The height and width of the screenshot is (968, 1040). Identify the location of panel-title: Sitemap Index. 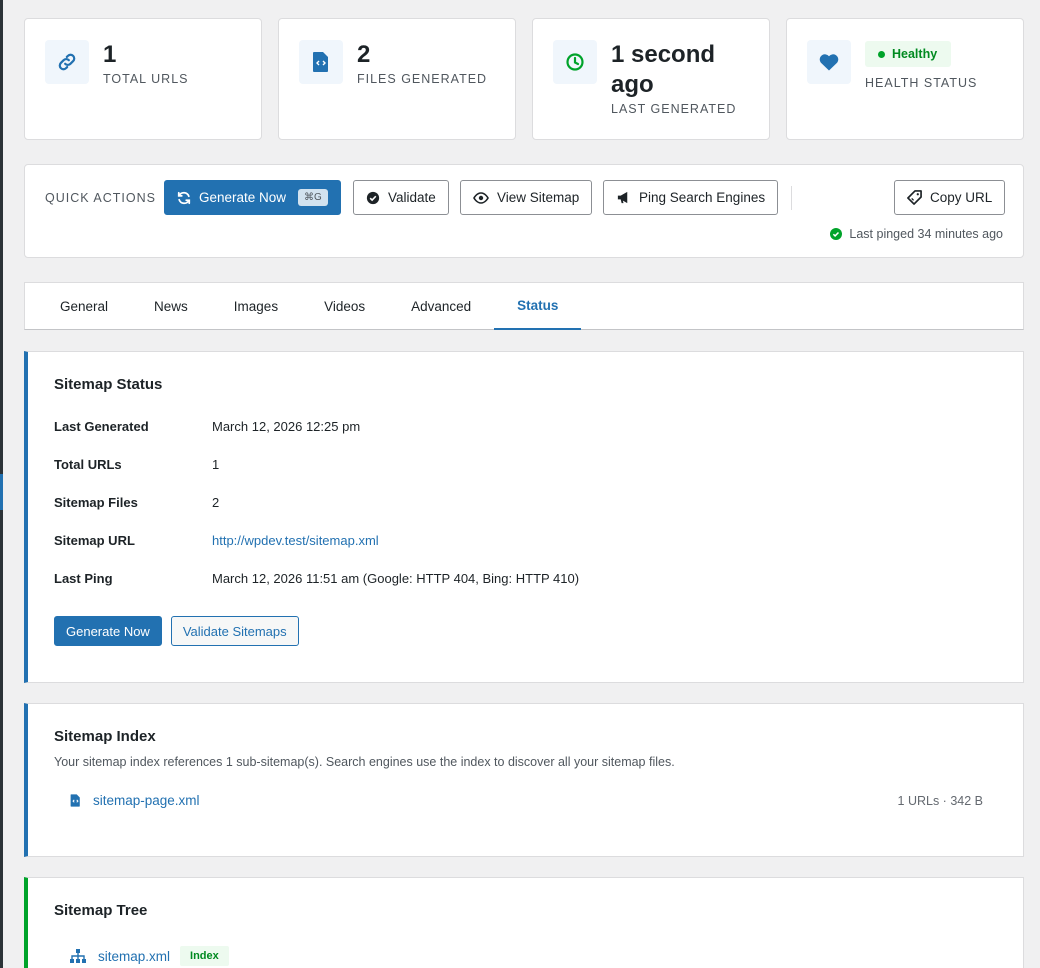
(105, 736).